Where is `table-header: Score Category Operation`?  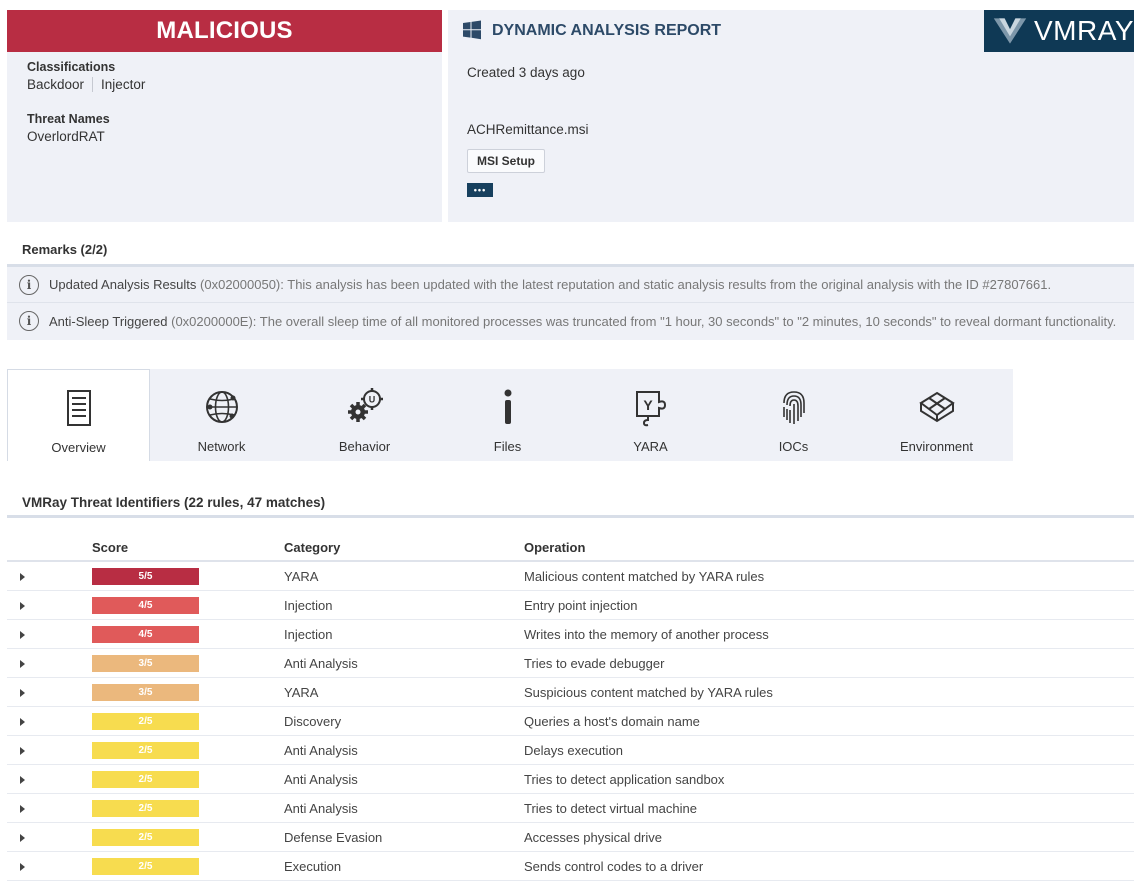
table-header: Score Category Operation is located at coordinates (570, 548).